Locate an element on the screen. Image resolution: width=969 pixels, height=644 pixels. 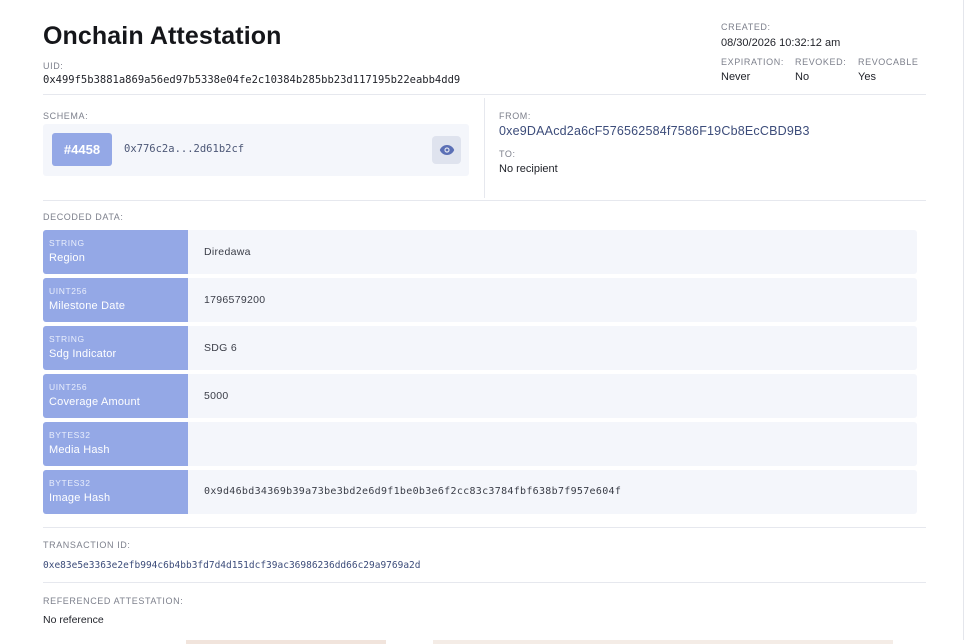
transaction-id-label: TRANSACTION ID: is located at coordinates (87, 545).